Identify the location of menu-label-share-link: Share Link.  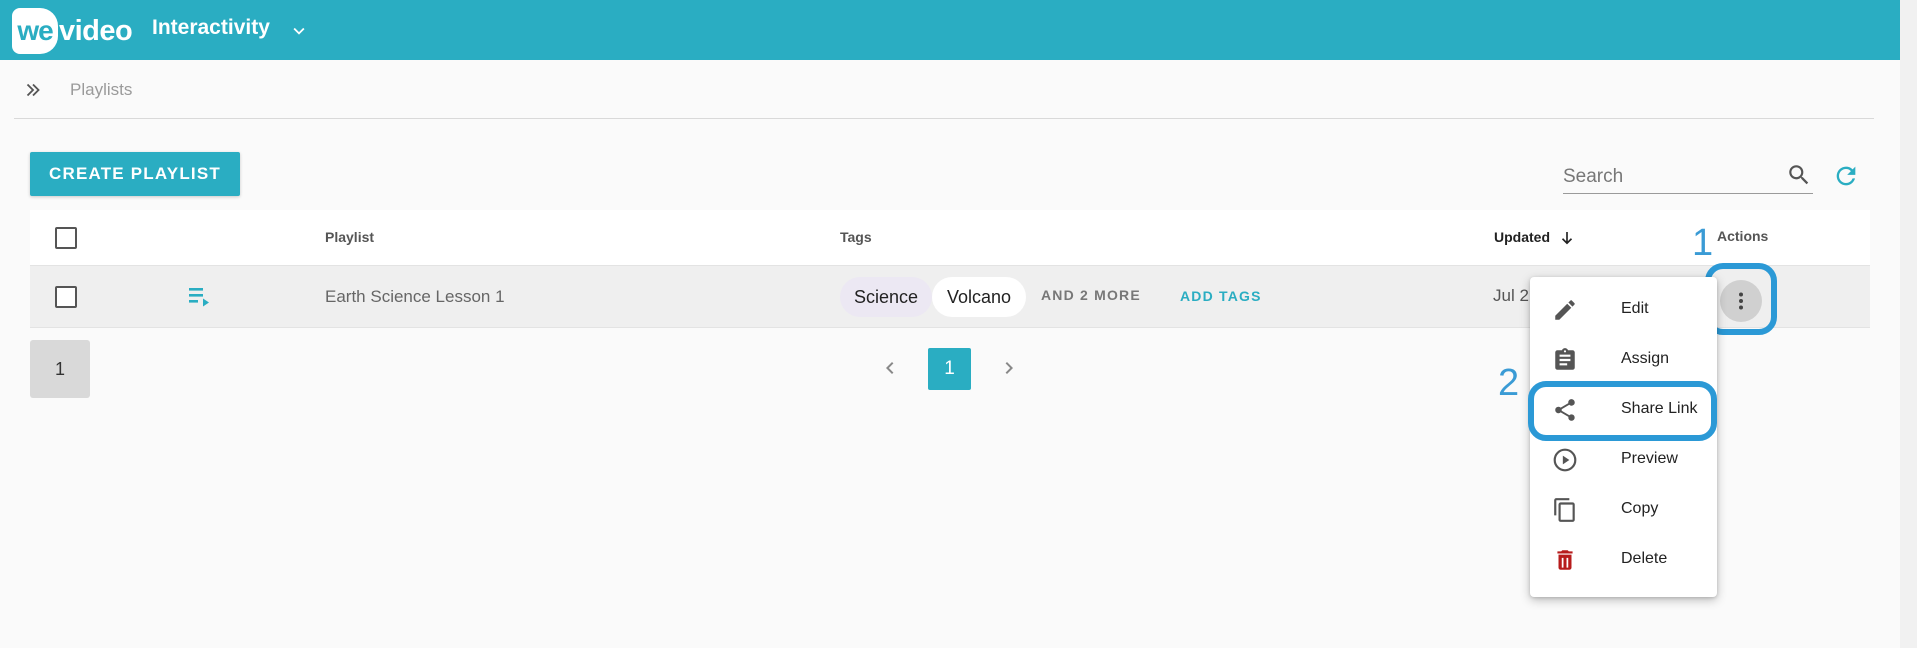
(1659, 408).